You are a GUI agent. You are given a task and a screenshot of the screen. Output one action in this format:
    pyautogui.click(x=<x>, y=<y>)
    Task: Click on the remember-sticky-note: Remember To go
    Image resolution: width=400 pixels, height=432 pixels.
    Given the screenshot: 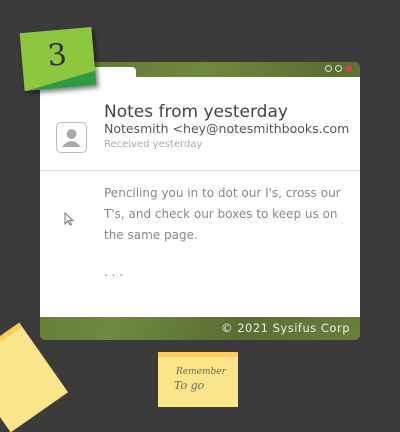 What is the action you would take?
    pyautogui.click(x=198, y=379)
    